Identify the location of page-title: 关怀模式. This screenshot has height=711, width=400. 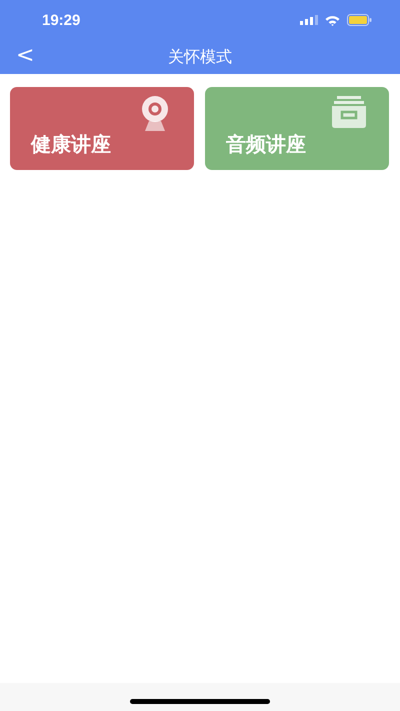
(200, 57).